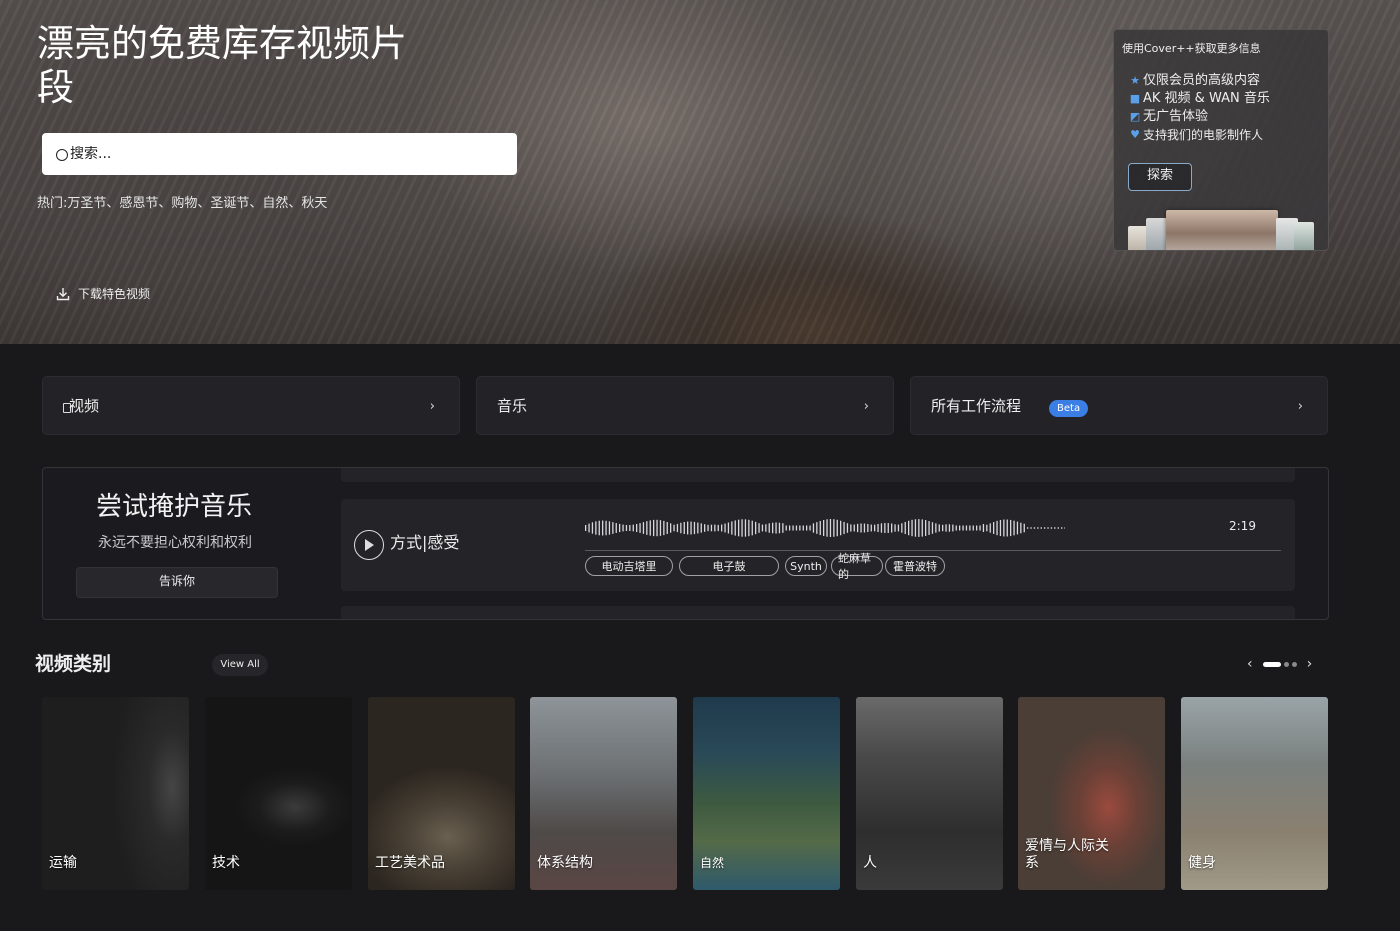  Describe the element at coordinates (1160, 177) in the screenshot. I see `explore-button: 探索` at that location.